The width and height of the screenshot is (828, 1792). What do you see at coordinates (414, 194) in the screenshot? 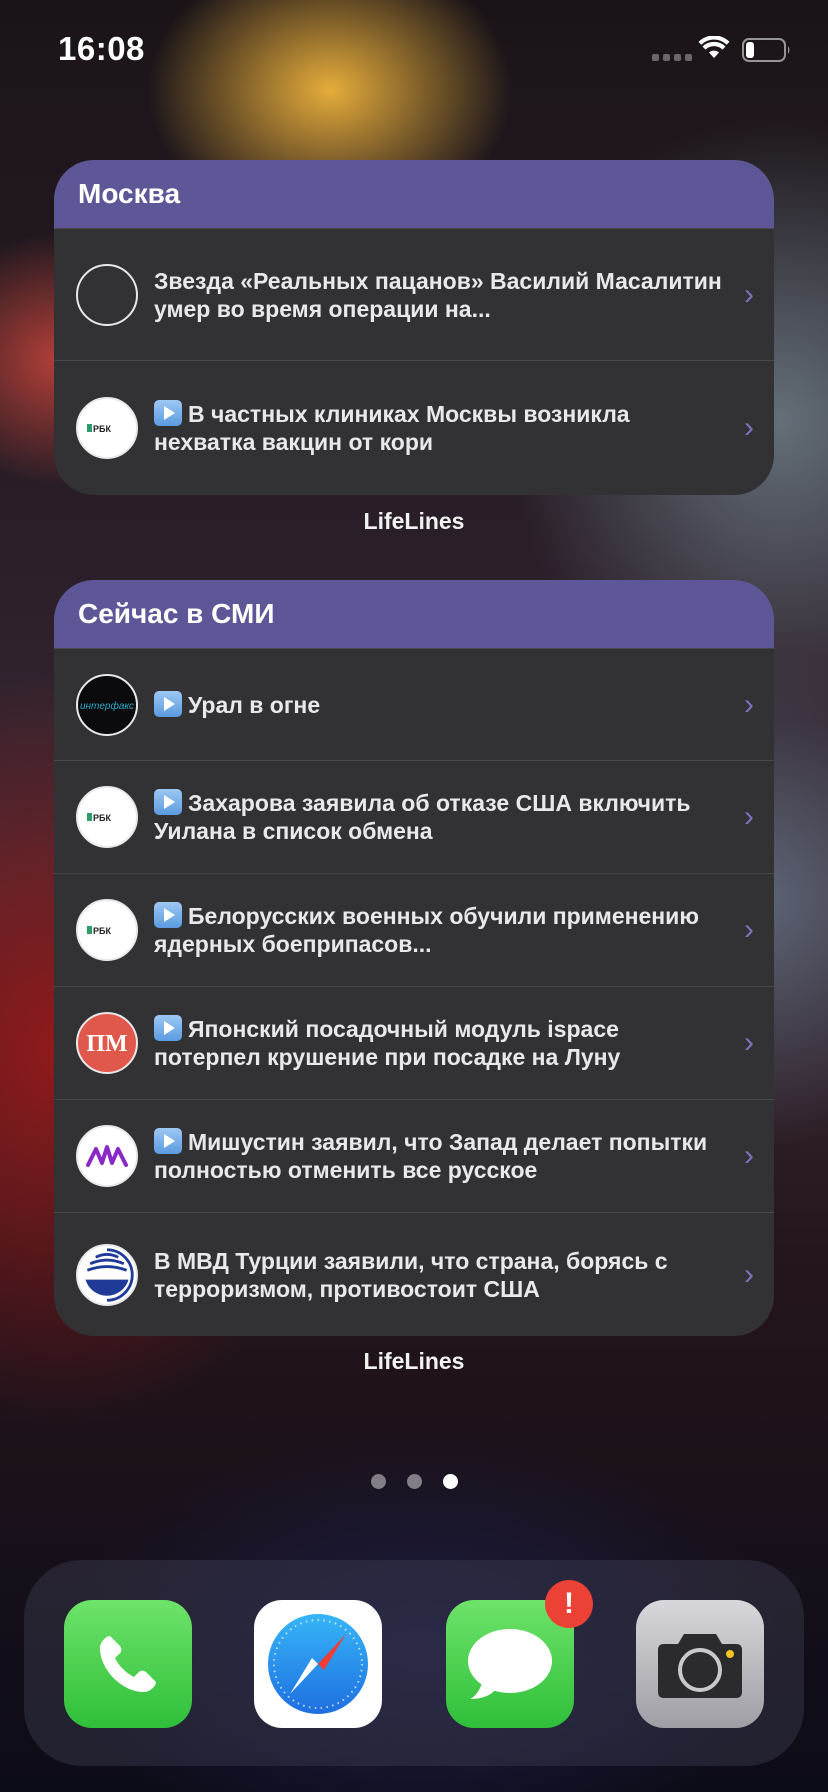
I see `widget-title: Москва` at bounding box center [414, 194].